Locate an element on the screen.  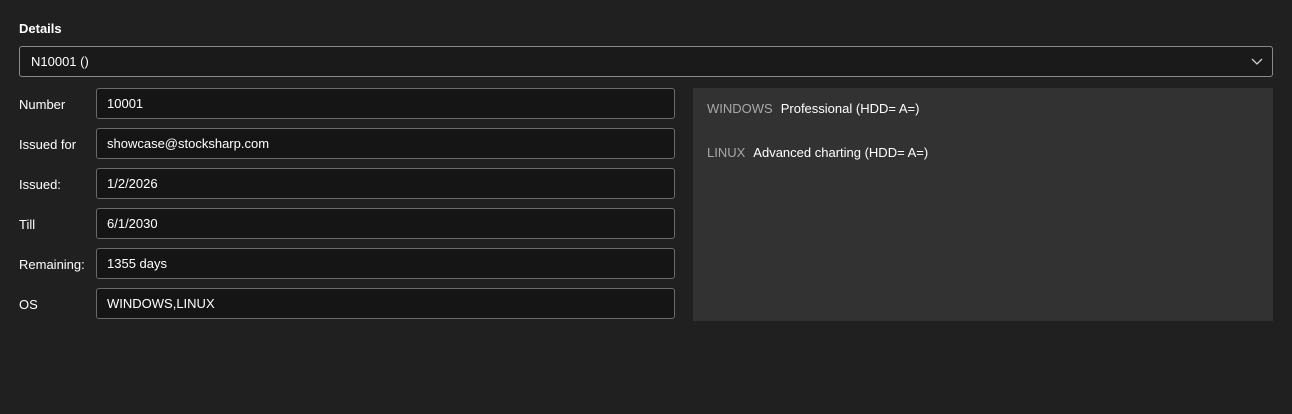
os-feature-item: WINDOWS Professional (HDD= A=) is located at coordinates (813, 109).